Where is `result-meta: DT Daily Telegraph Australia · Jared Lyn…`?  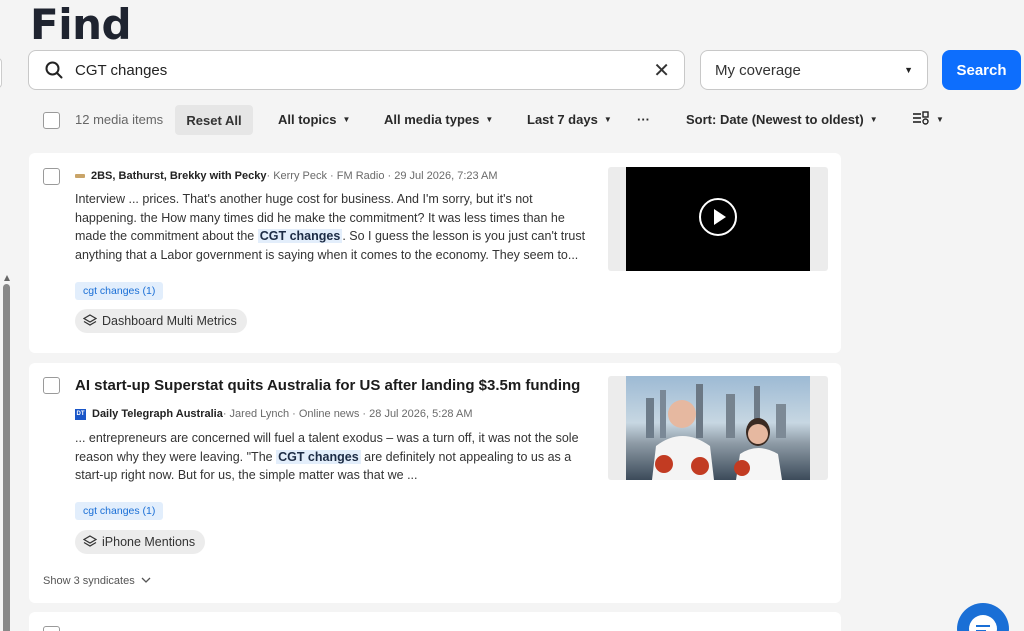 result-meta: DT Daily Telegraph Australia · Jared Lyn… is located at coordinates (274, 414).